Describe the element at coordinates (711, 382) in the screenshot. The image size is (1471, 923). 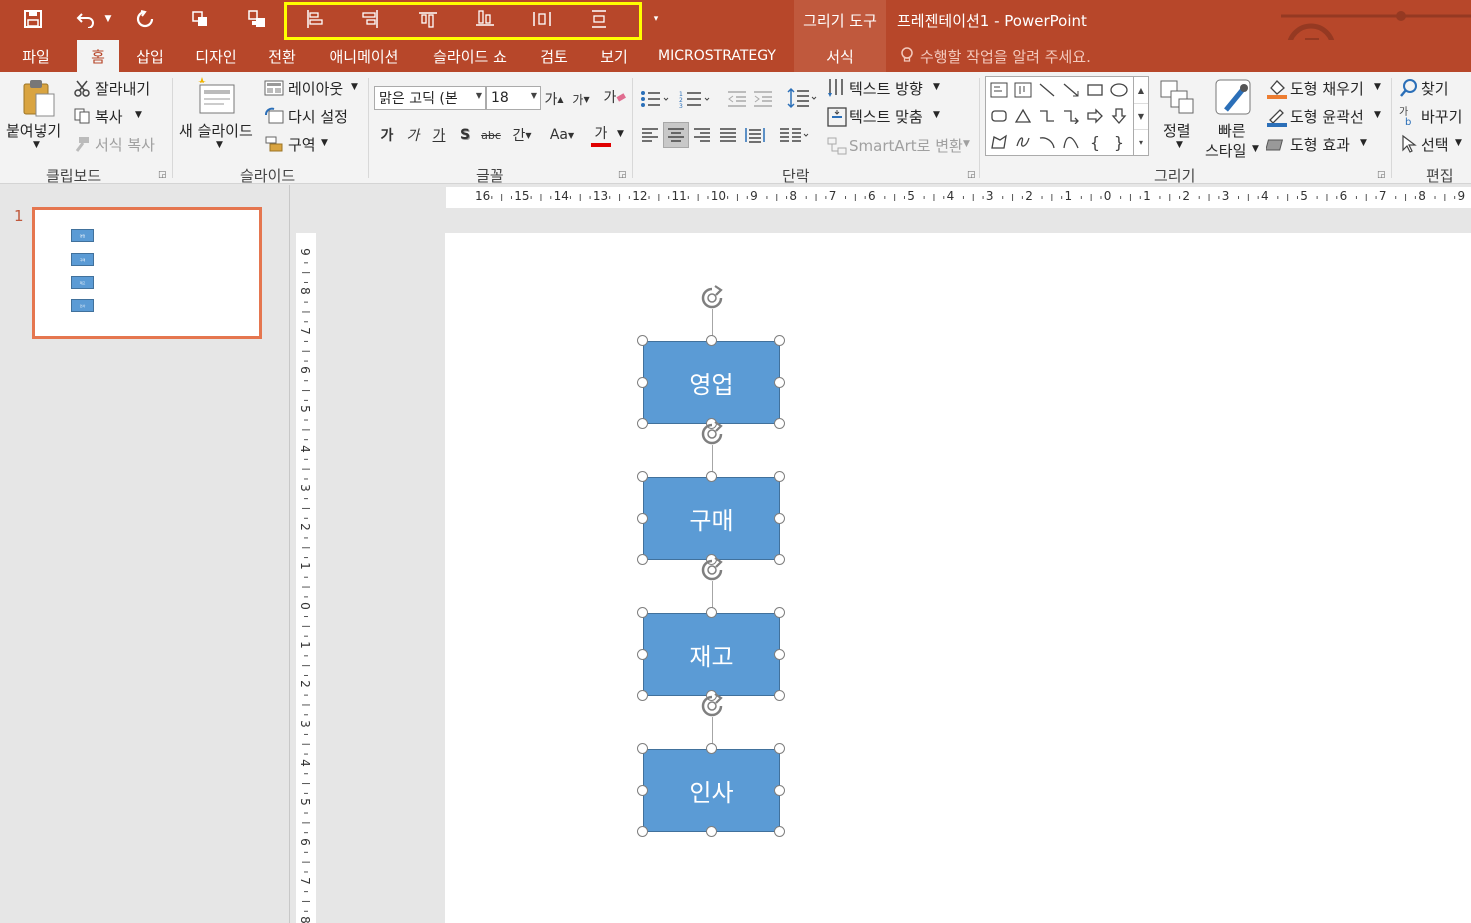
I see `shape-box: 영업` at that location.